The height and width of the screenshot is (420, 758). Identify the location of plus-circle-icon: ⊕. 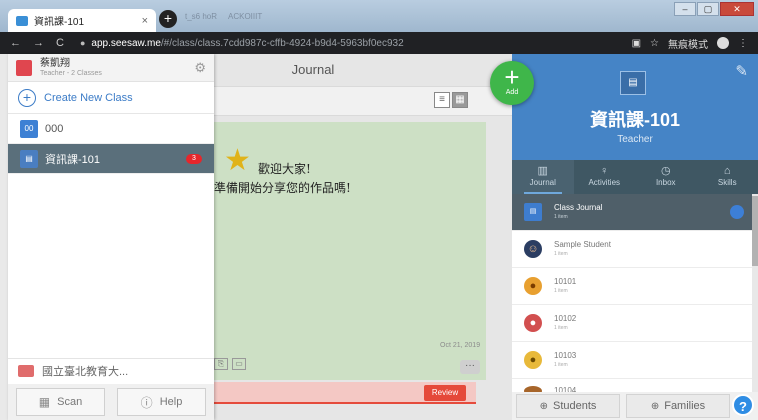
(655, 406).